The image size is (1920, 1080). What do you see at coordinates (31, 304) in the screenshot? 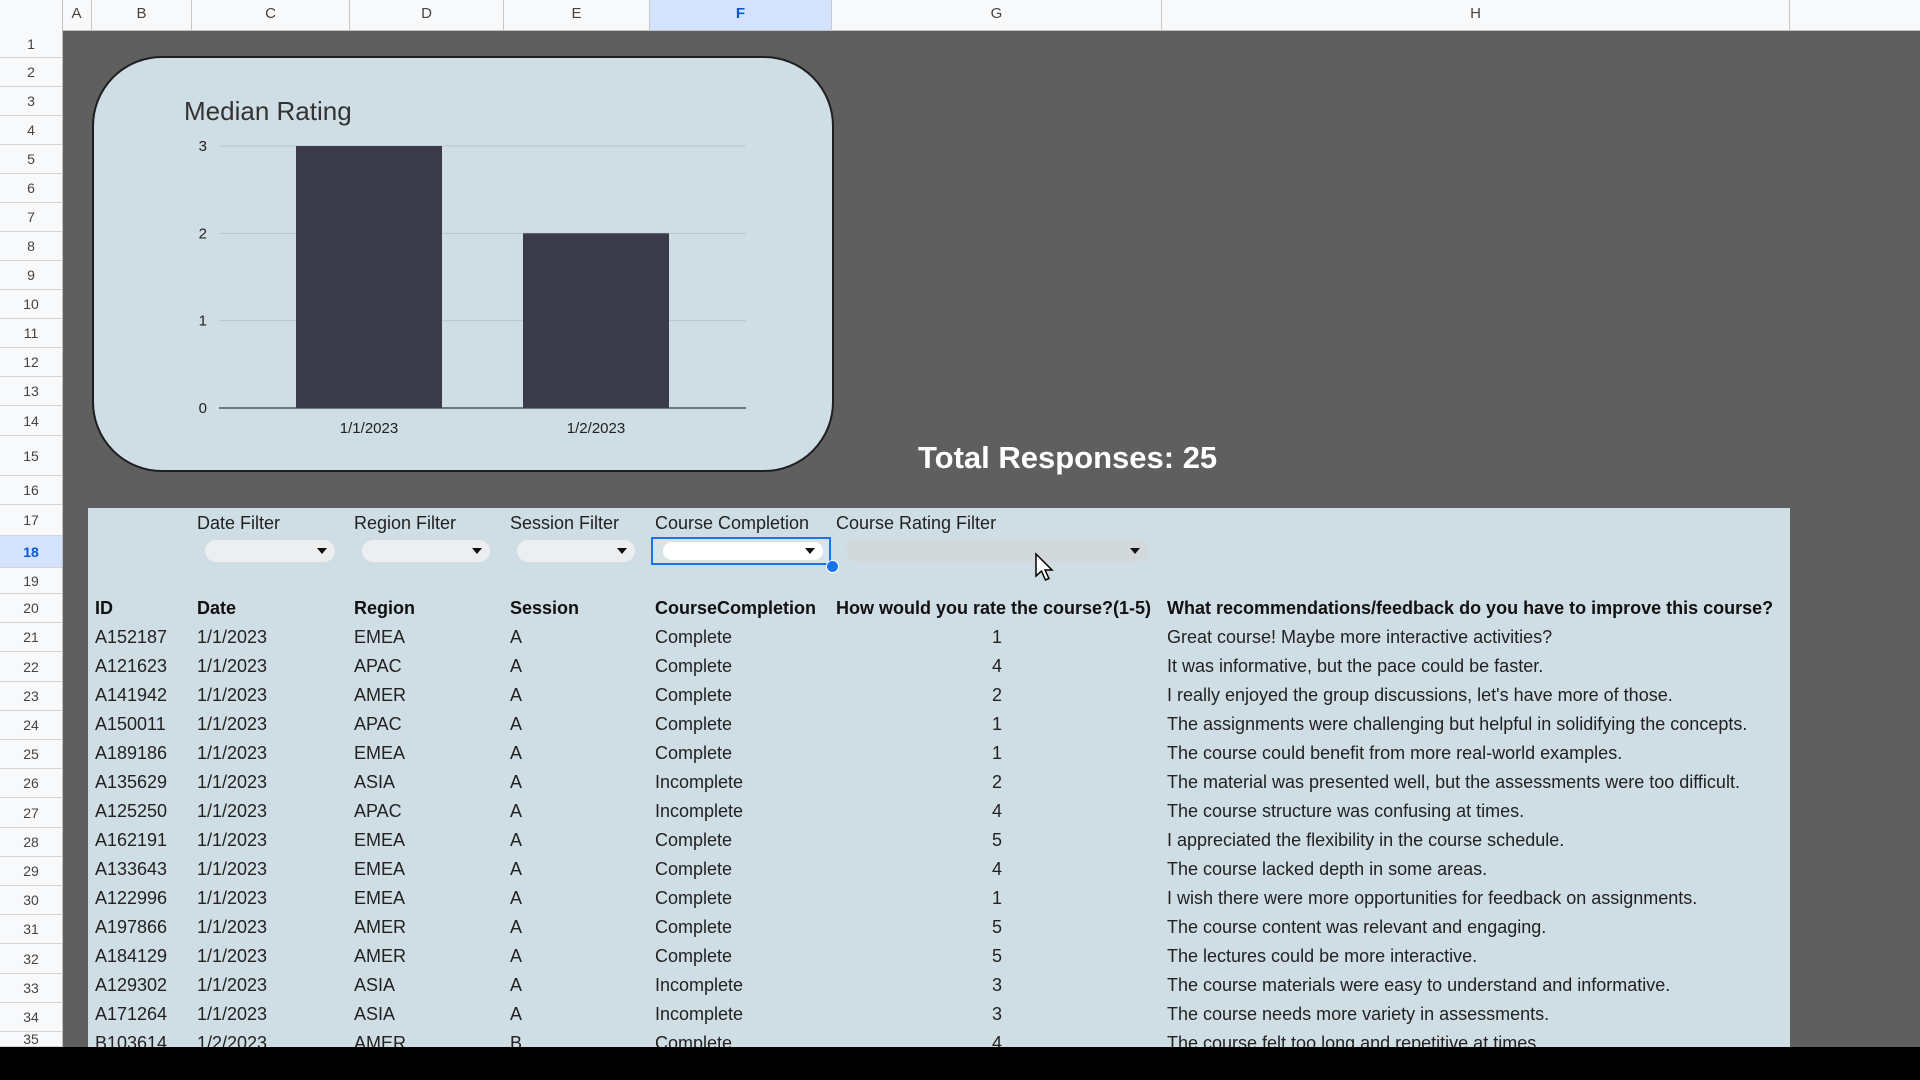
I see `row-header-10: 10` at bounding box center [31, 304].